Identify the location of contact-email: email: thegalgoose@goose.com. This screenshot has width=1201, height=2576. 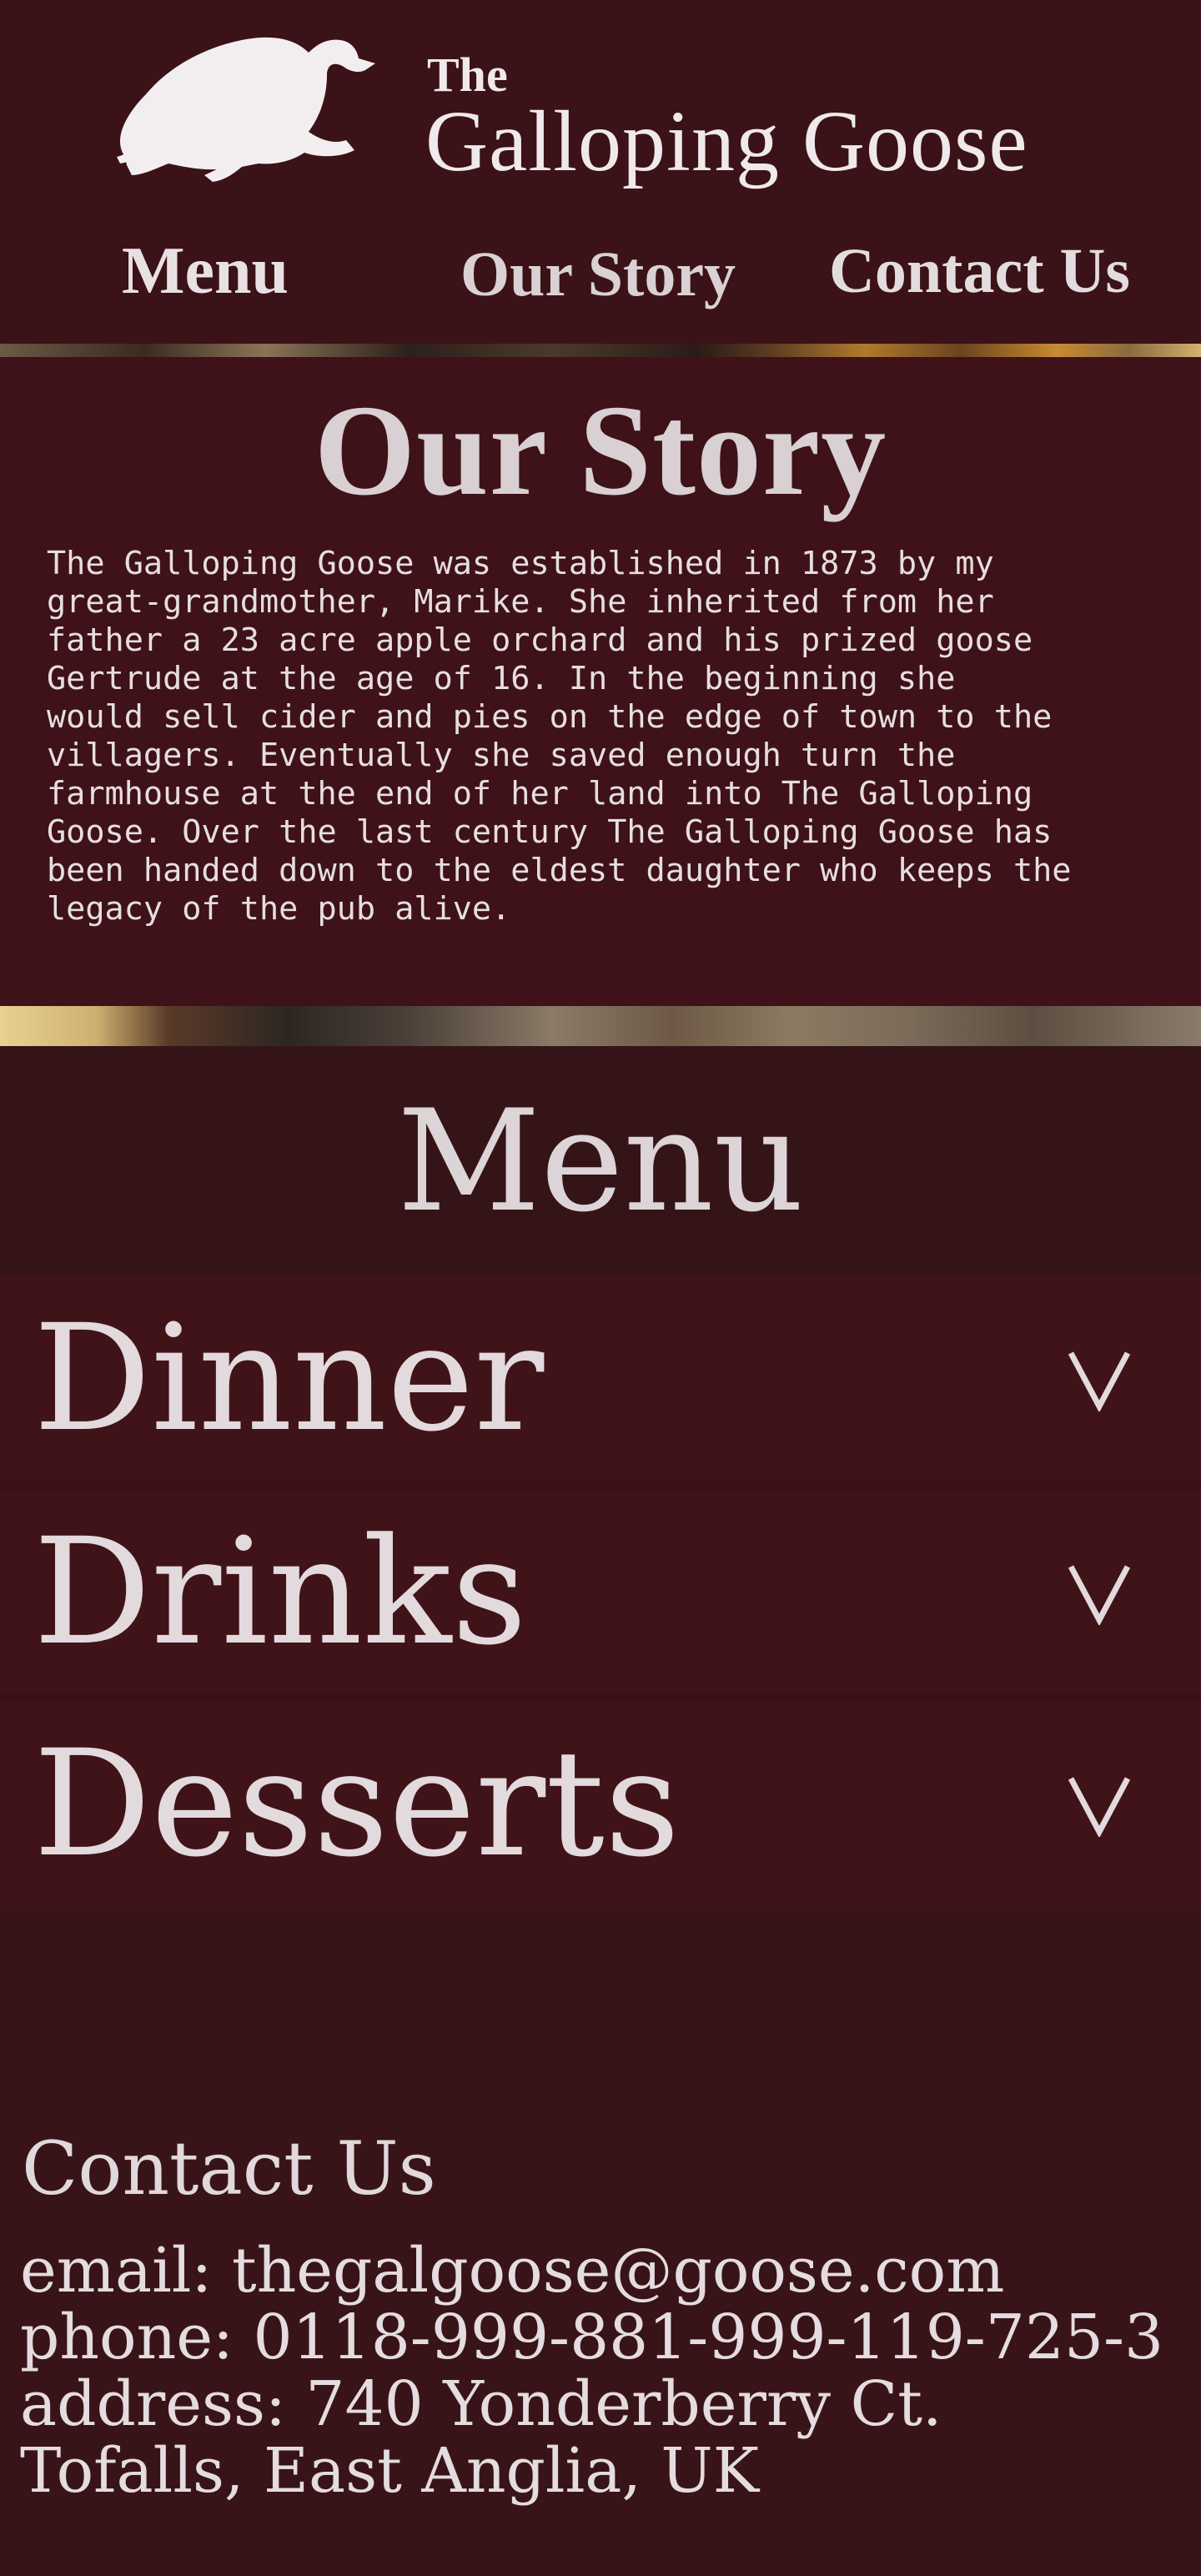
(592, 2270).